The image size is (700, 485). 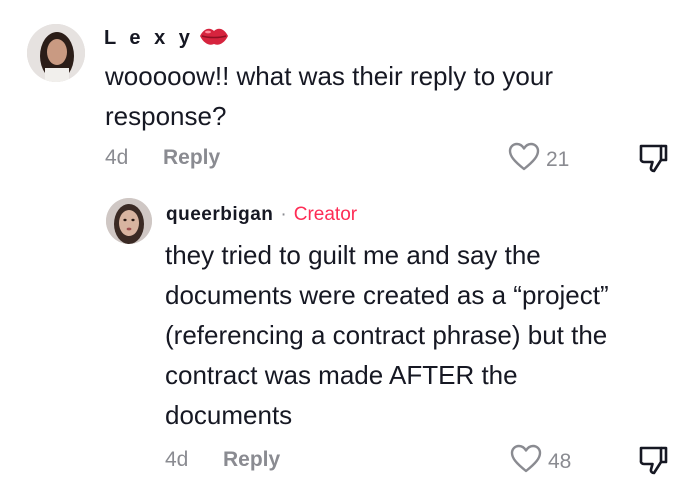 What do you see at coordinates (129, 221) in the screenshot?
I see `creator-avatar` at bounding box center [129, 221].